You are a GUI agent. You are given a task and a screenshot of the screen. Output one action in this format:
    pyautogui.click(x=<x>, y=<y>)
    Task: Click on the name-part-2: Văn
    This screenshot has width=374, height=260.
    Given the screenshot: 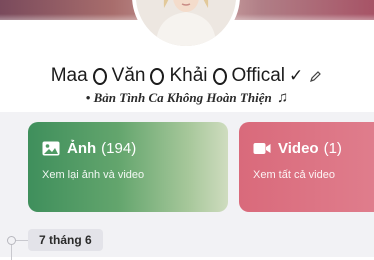 What is the action you would take?
    pyautogui.click(x=128, y=75)
    